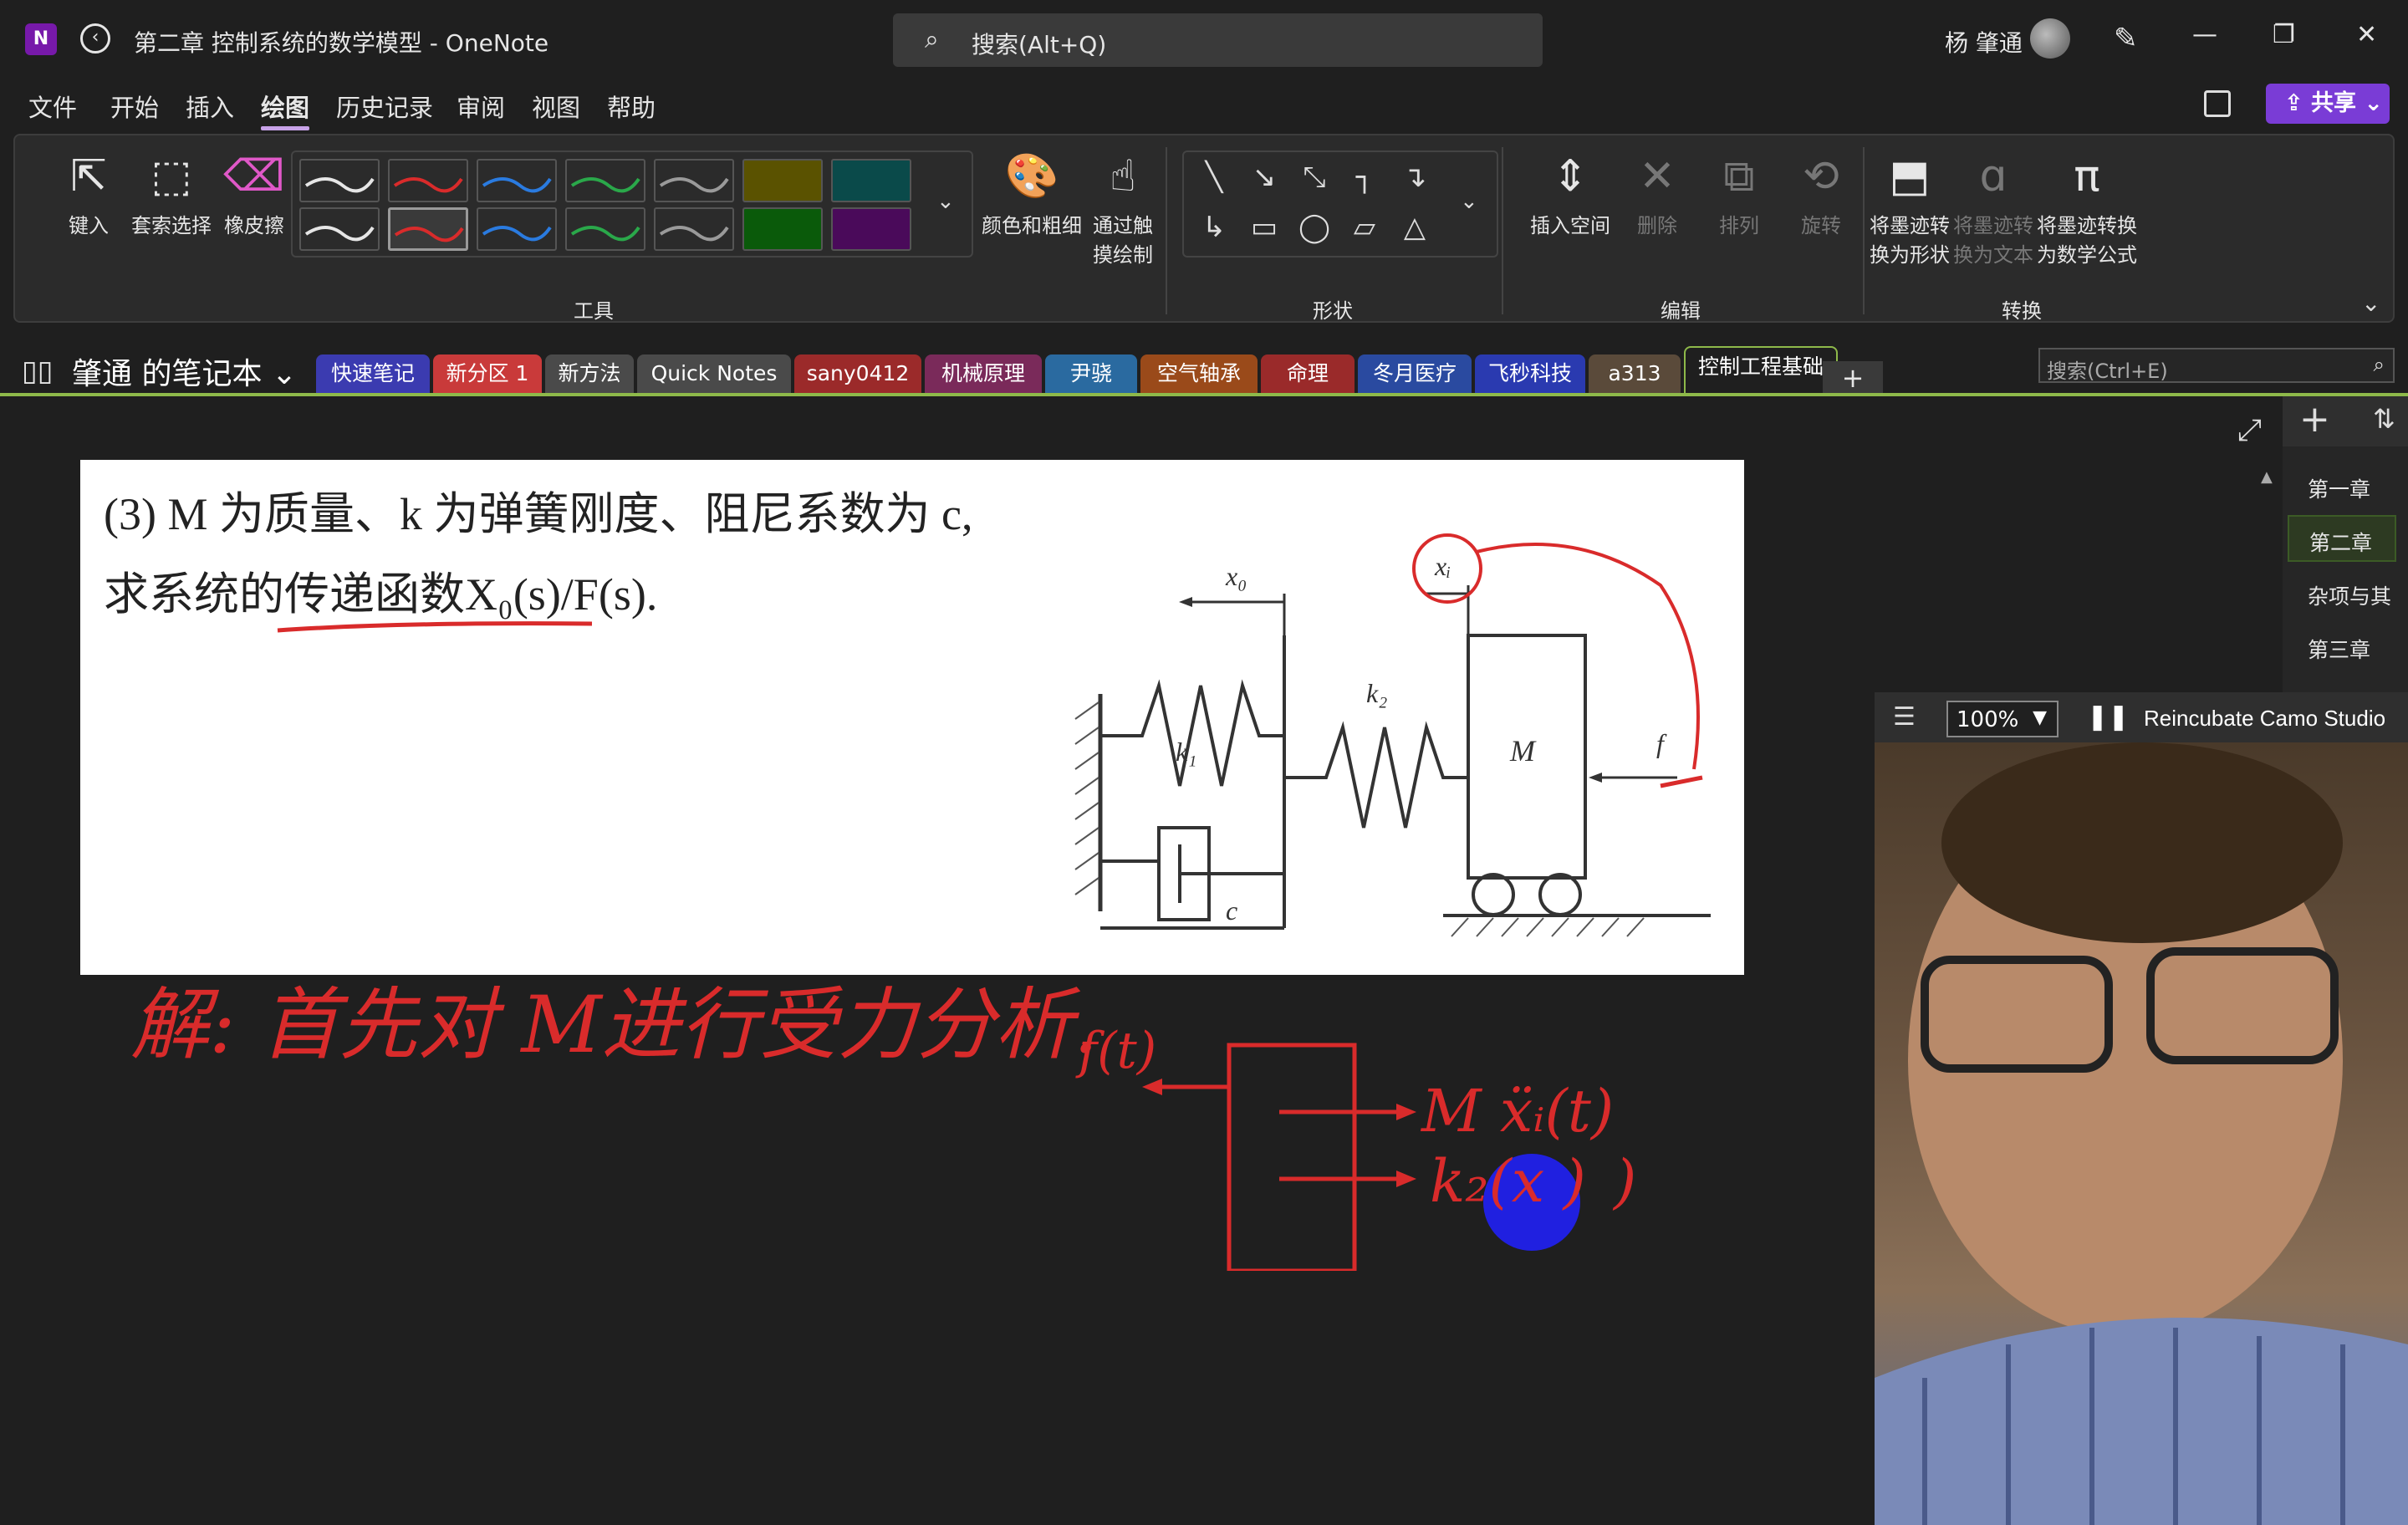 The height and width of the screenshot is (1525, 2408). I want to click on section-tab: 冬月医疗, so click(1415, 374).